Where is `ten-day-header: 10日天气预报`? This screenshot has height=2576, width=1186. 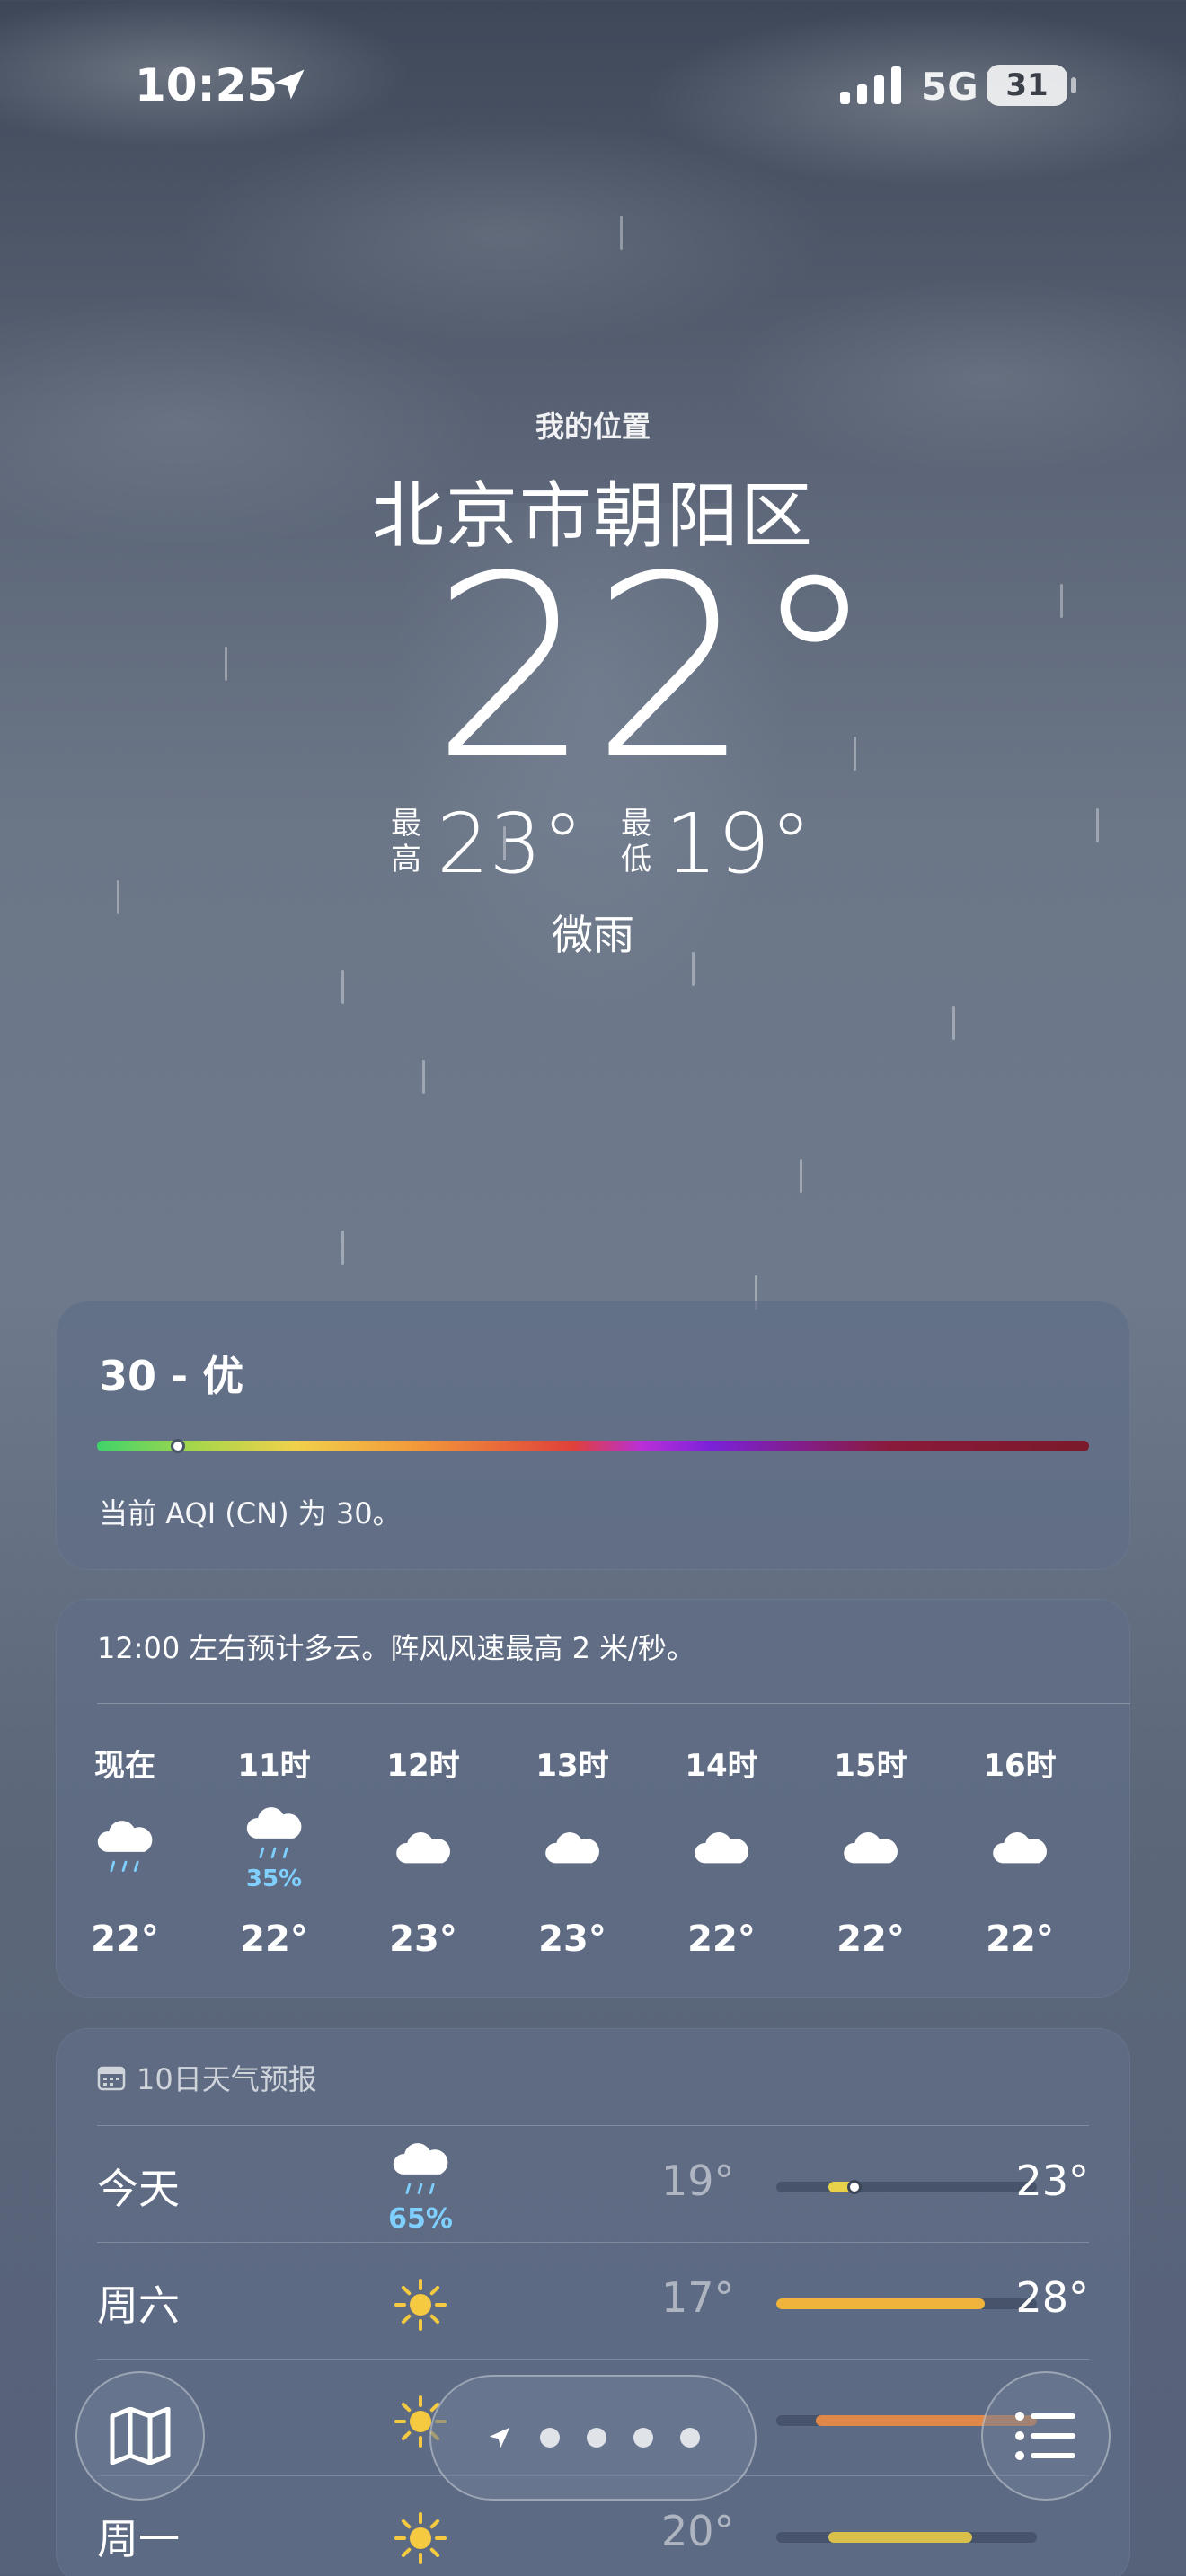
ten-day-header: 10日天气预报 is located at coordinates (207, 2077).